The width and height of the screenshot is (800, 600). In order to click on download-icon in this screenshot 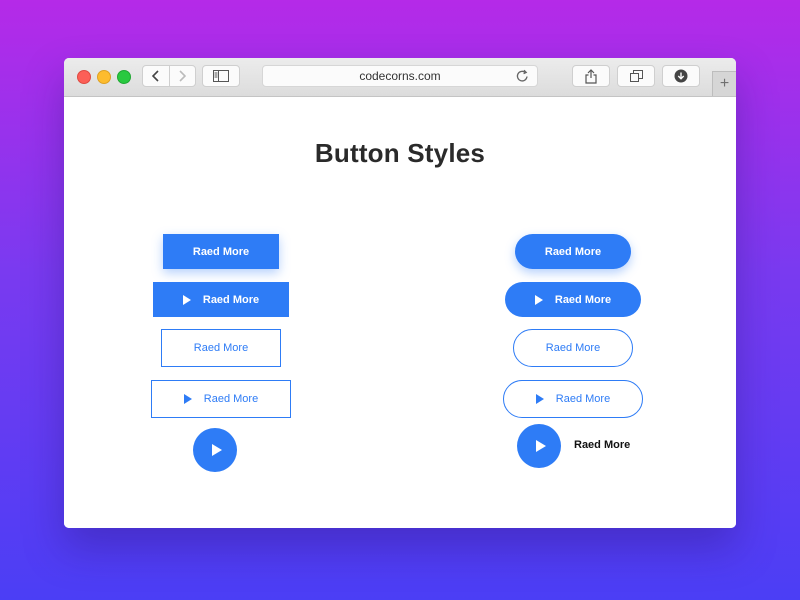, I will do `click(681, 76)`.